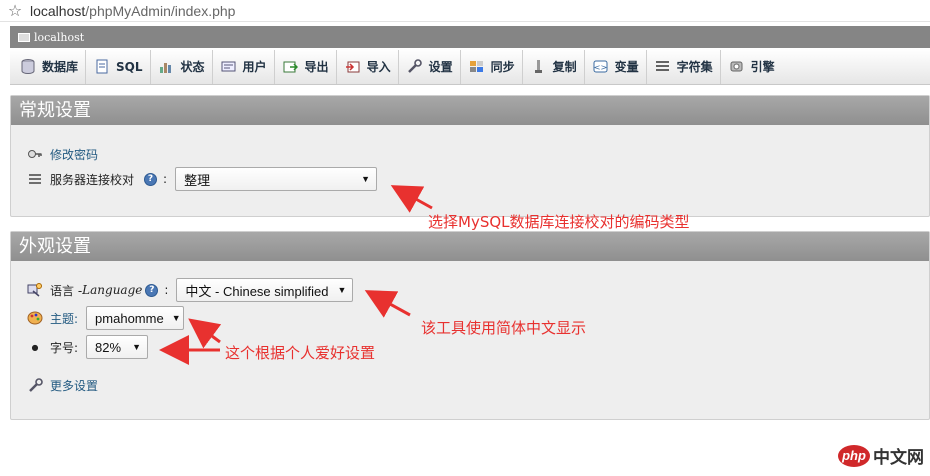 This screenshot has height=476, width=930. What do you see at coordinates (129, 318) in the screenshot?
I see `theme-selected-value: pmahomme` at bounding box center [129, 318].